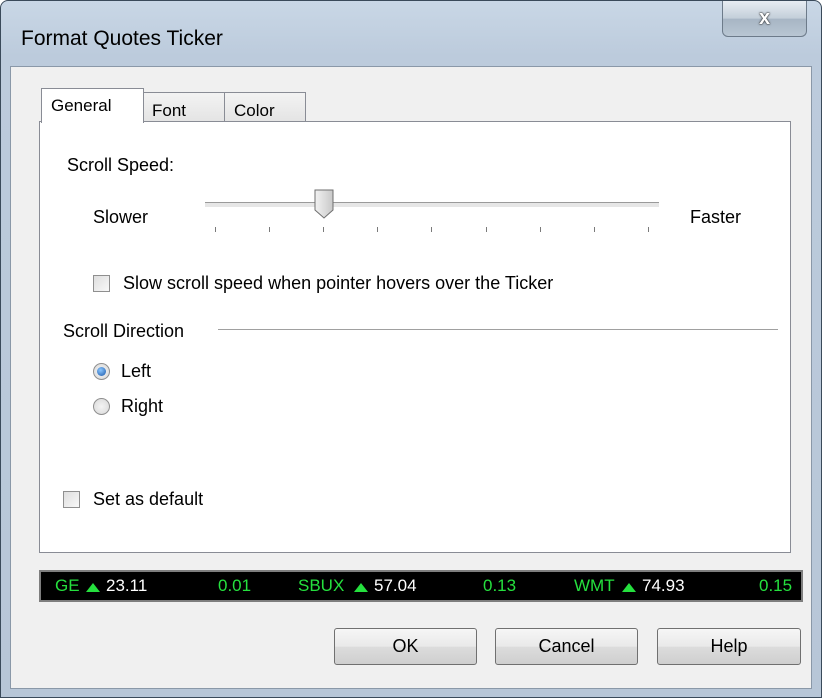 The width and height of the screenshot is (822, 698). I want to click on scroll-speed-label: Scroll Speed:, so click(121, 165).